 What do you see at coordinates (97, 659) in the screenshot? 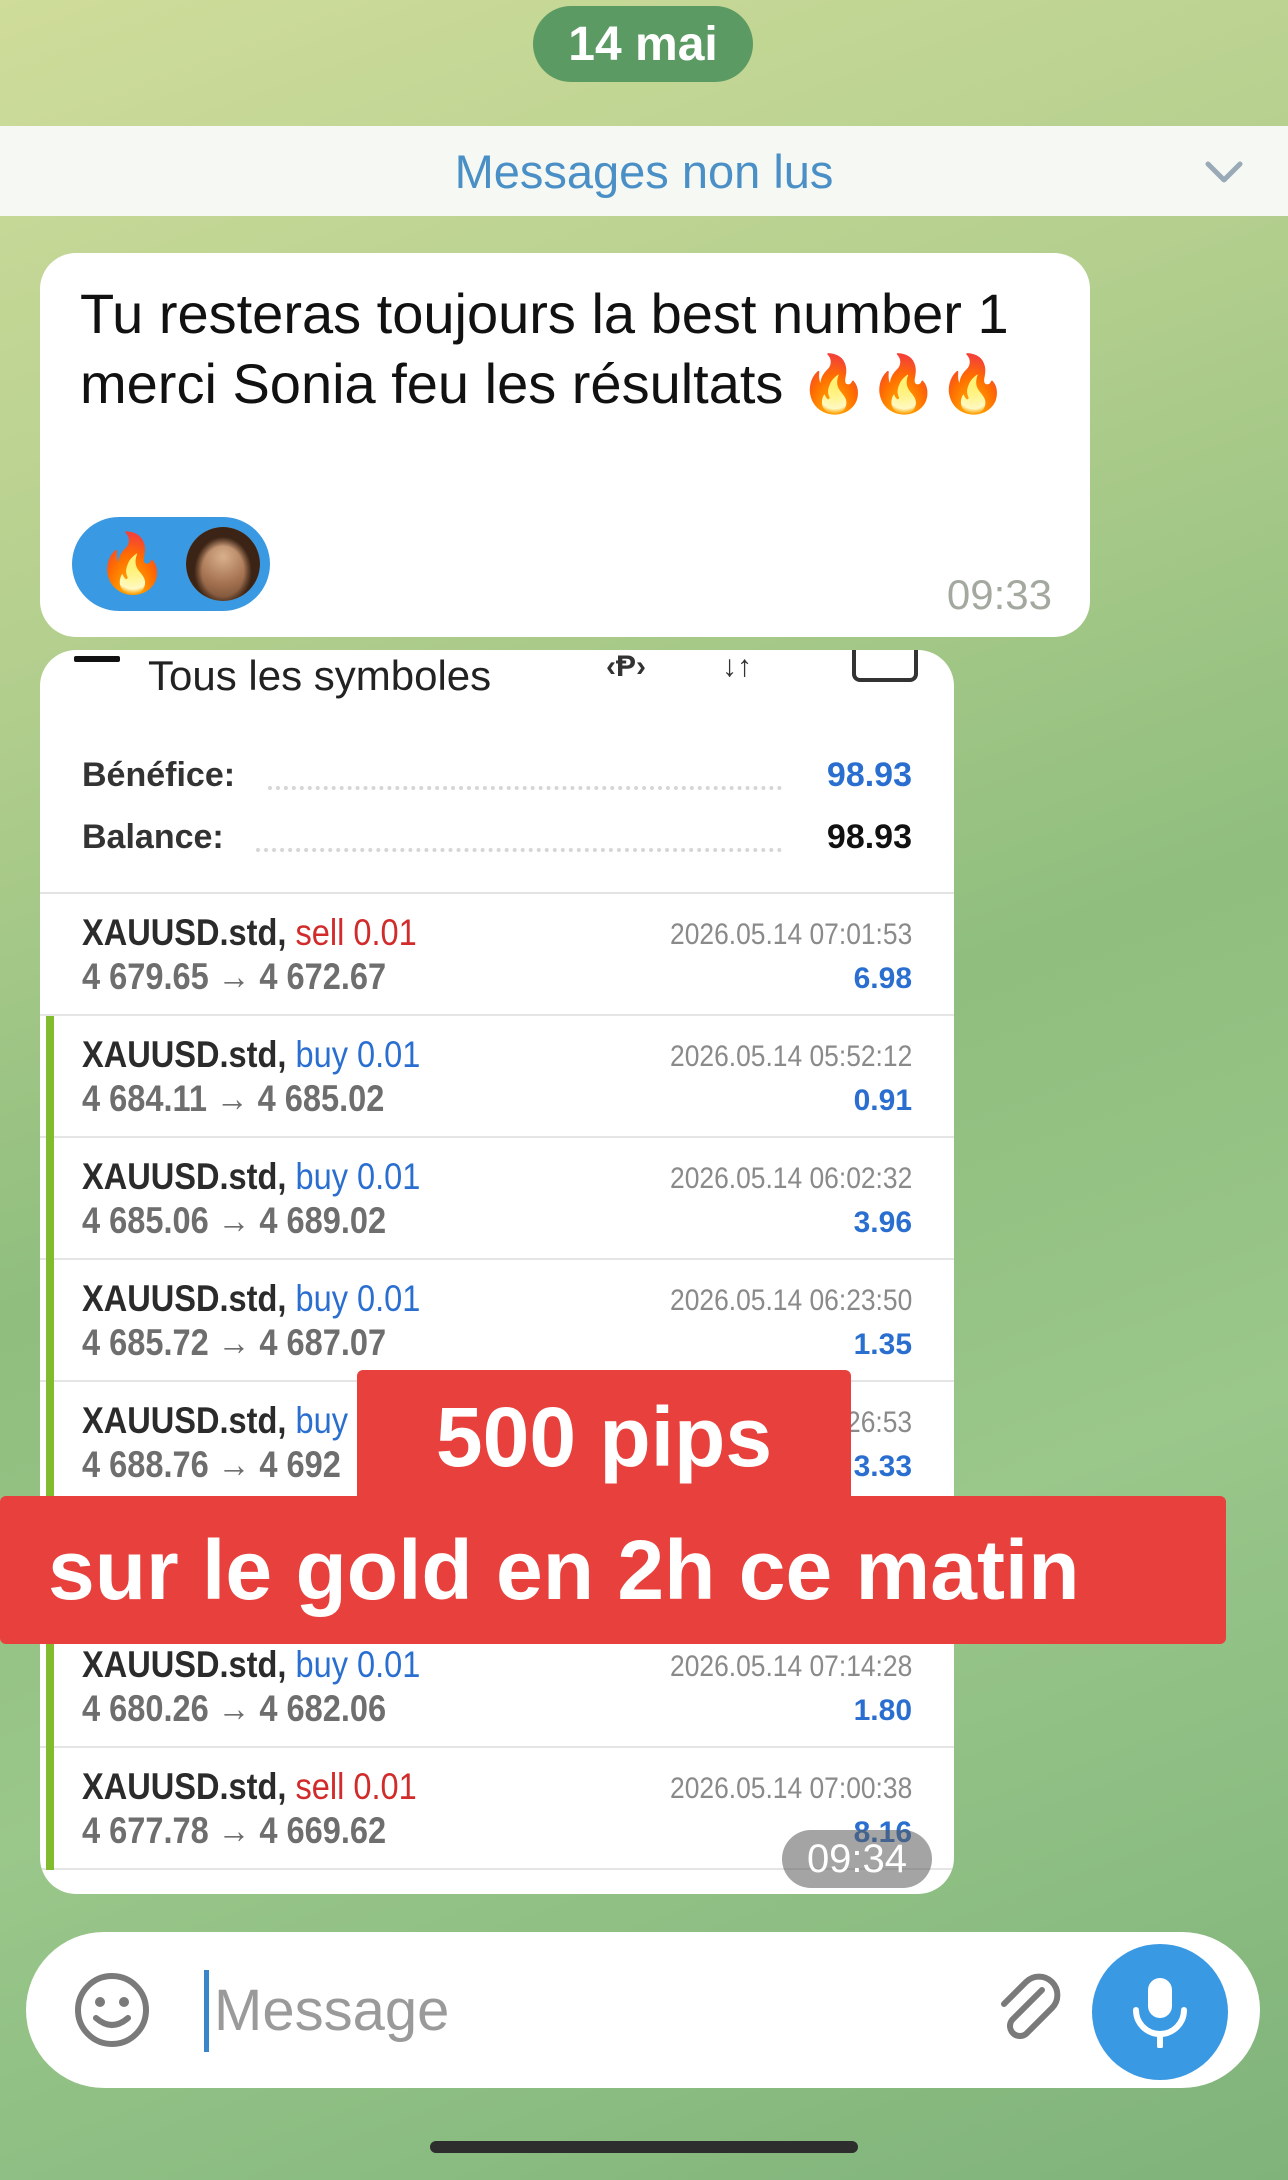
I see `menu-icon` at bounding box center [97, 659].